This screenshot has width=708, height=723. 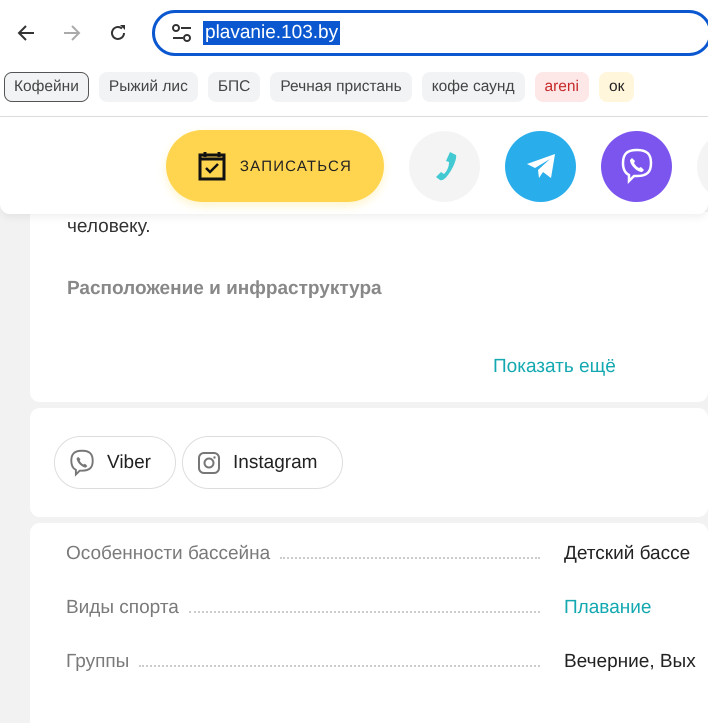 What do you see at coordinates (628, 554) in the screenshot?
I see `detail-value: Детский бассе` at bounding box center [628, 554].